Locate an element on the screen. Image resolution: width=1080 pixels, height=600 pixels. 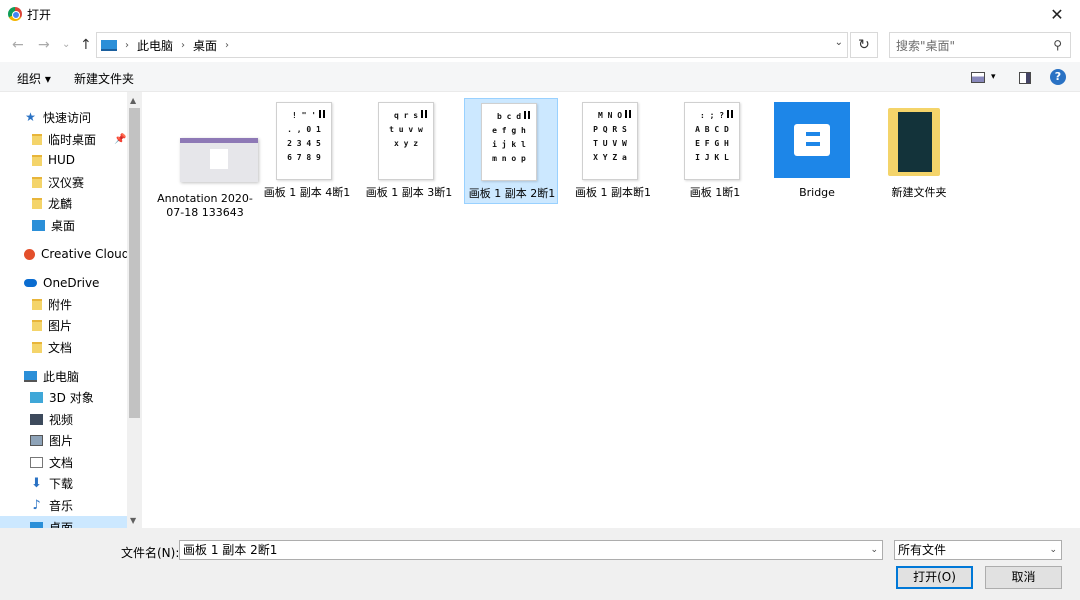
file-label: 画板 1断1 is located at coordinates (715, 192).